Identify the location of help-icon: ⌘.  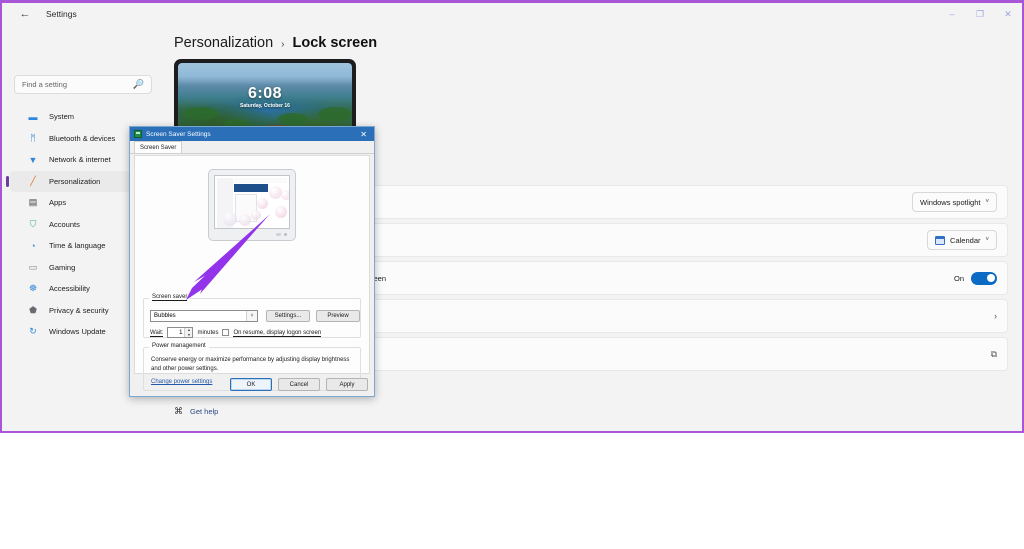
(178, 411).